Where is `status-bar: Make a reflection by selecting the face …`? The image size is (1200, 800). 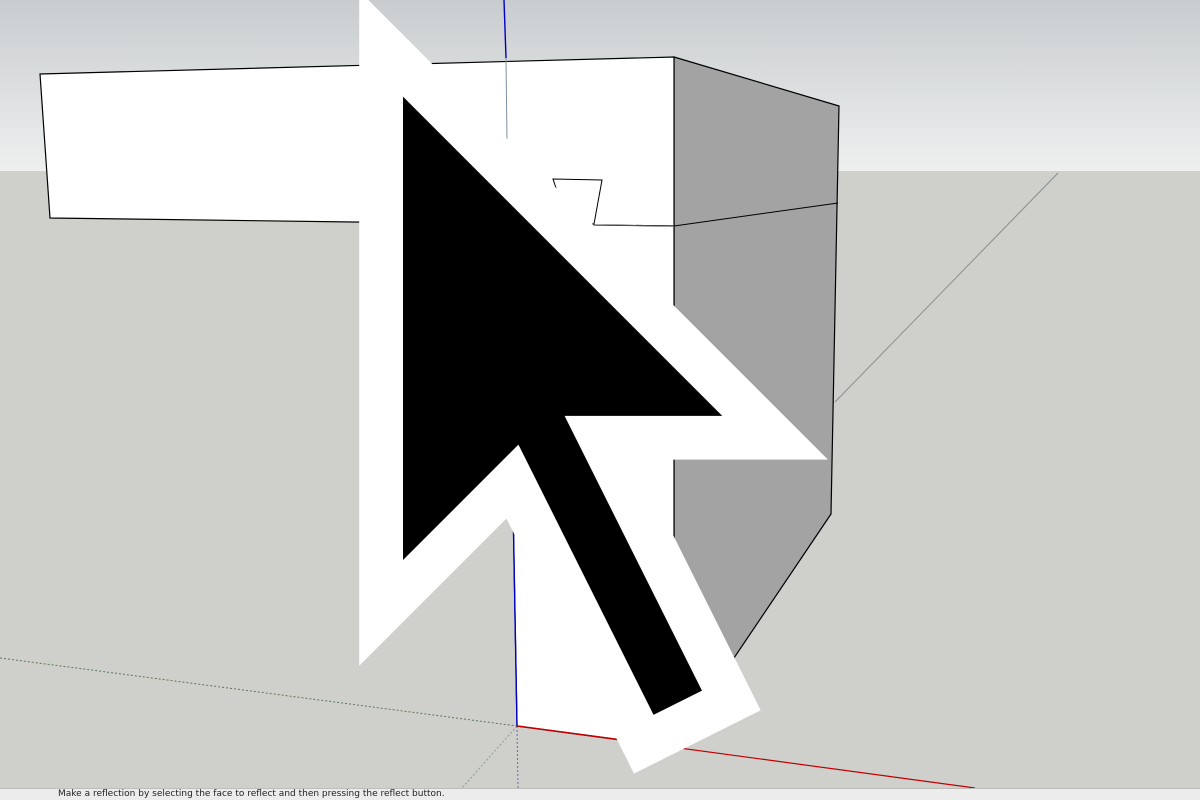
status-bar: Make a reflection by selecting the face … is located at coordinates (600, 794).